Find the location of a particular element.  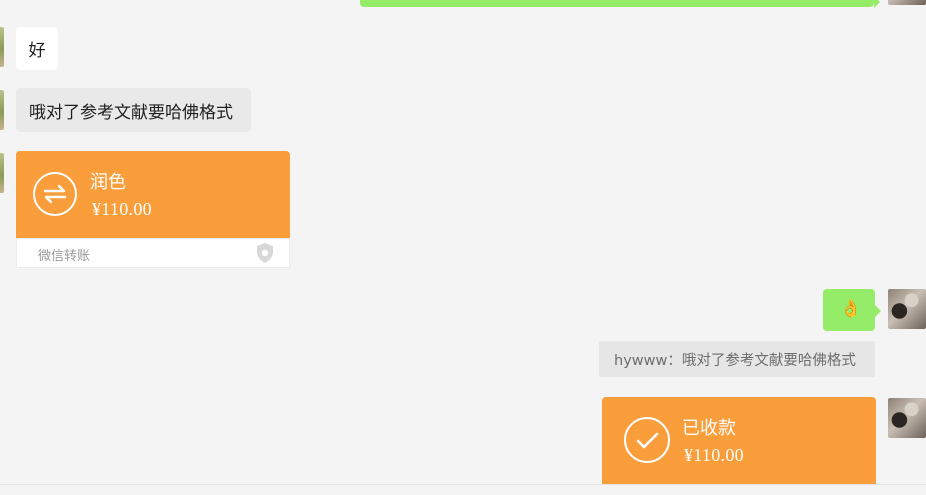

transfer-card-incoming: 润色 ¥110.00 is located at coordinates (153, 194).